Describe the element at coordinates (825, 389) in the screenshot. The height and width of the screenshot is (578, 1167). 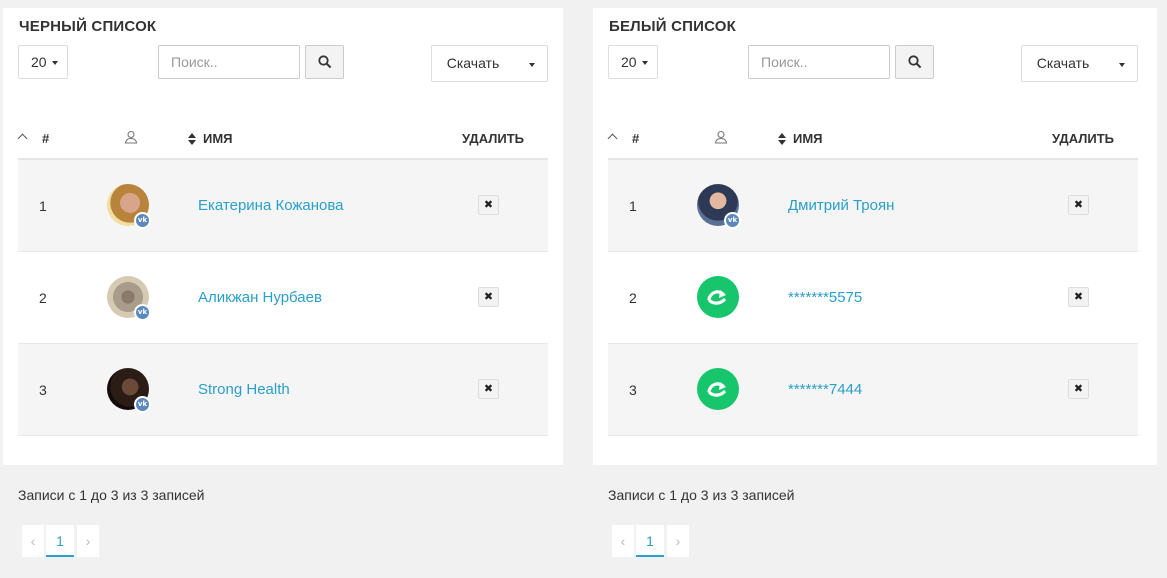
I see `user-name-link: *******7444` at that location.